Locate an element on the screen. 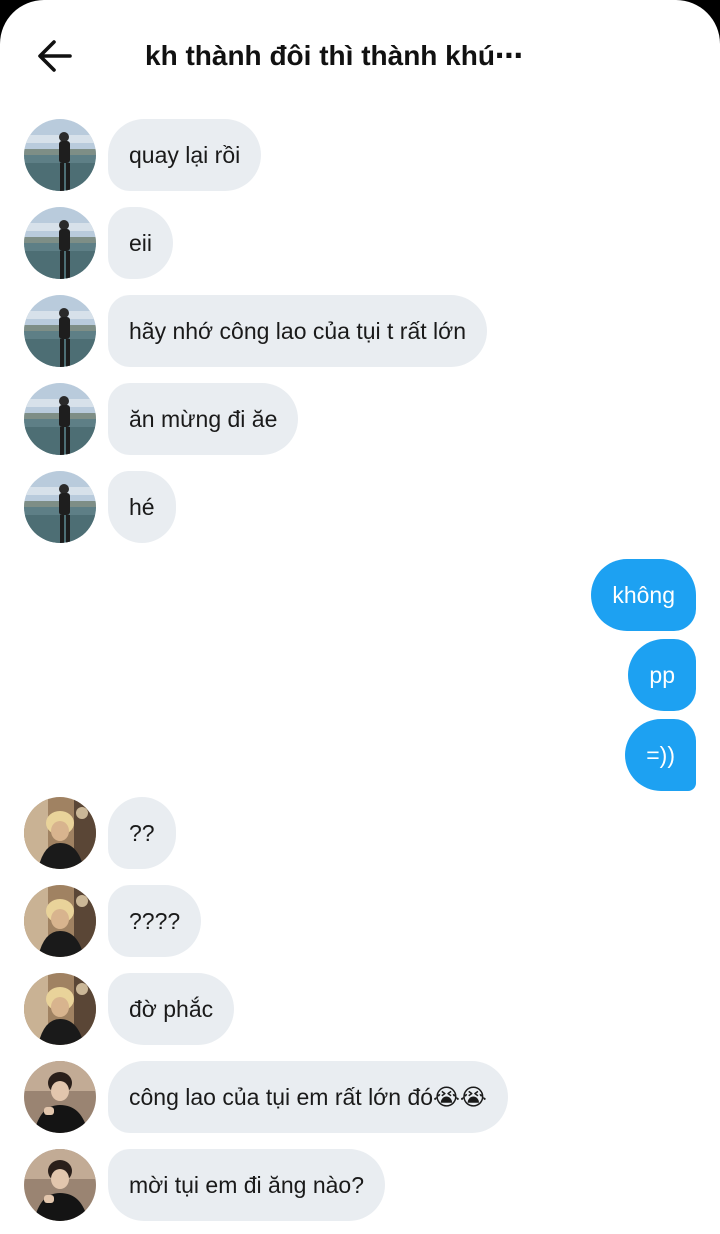 This screenshot has width=720, height=1234. arrow-left-icon is located at coordinates (55, 56).